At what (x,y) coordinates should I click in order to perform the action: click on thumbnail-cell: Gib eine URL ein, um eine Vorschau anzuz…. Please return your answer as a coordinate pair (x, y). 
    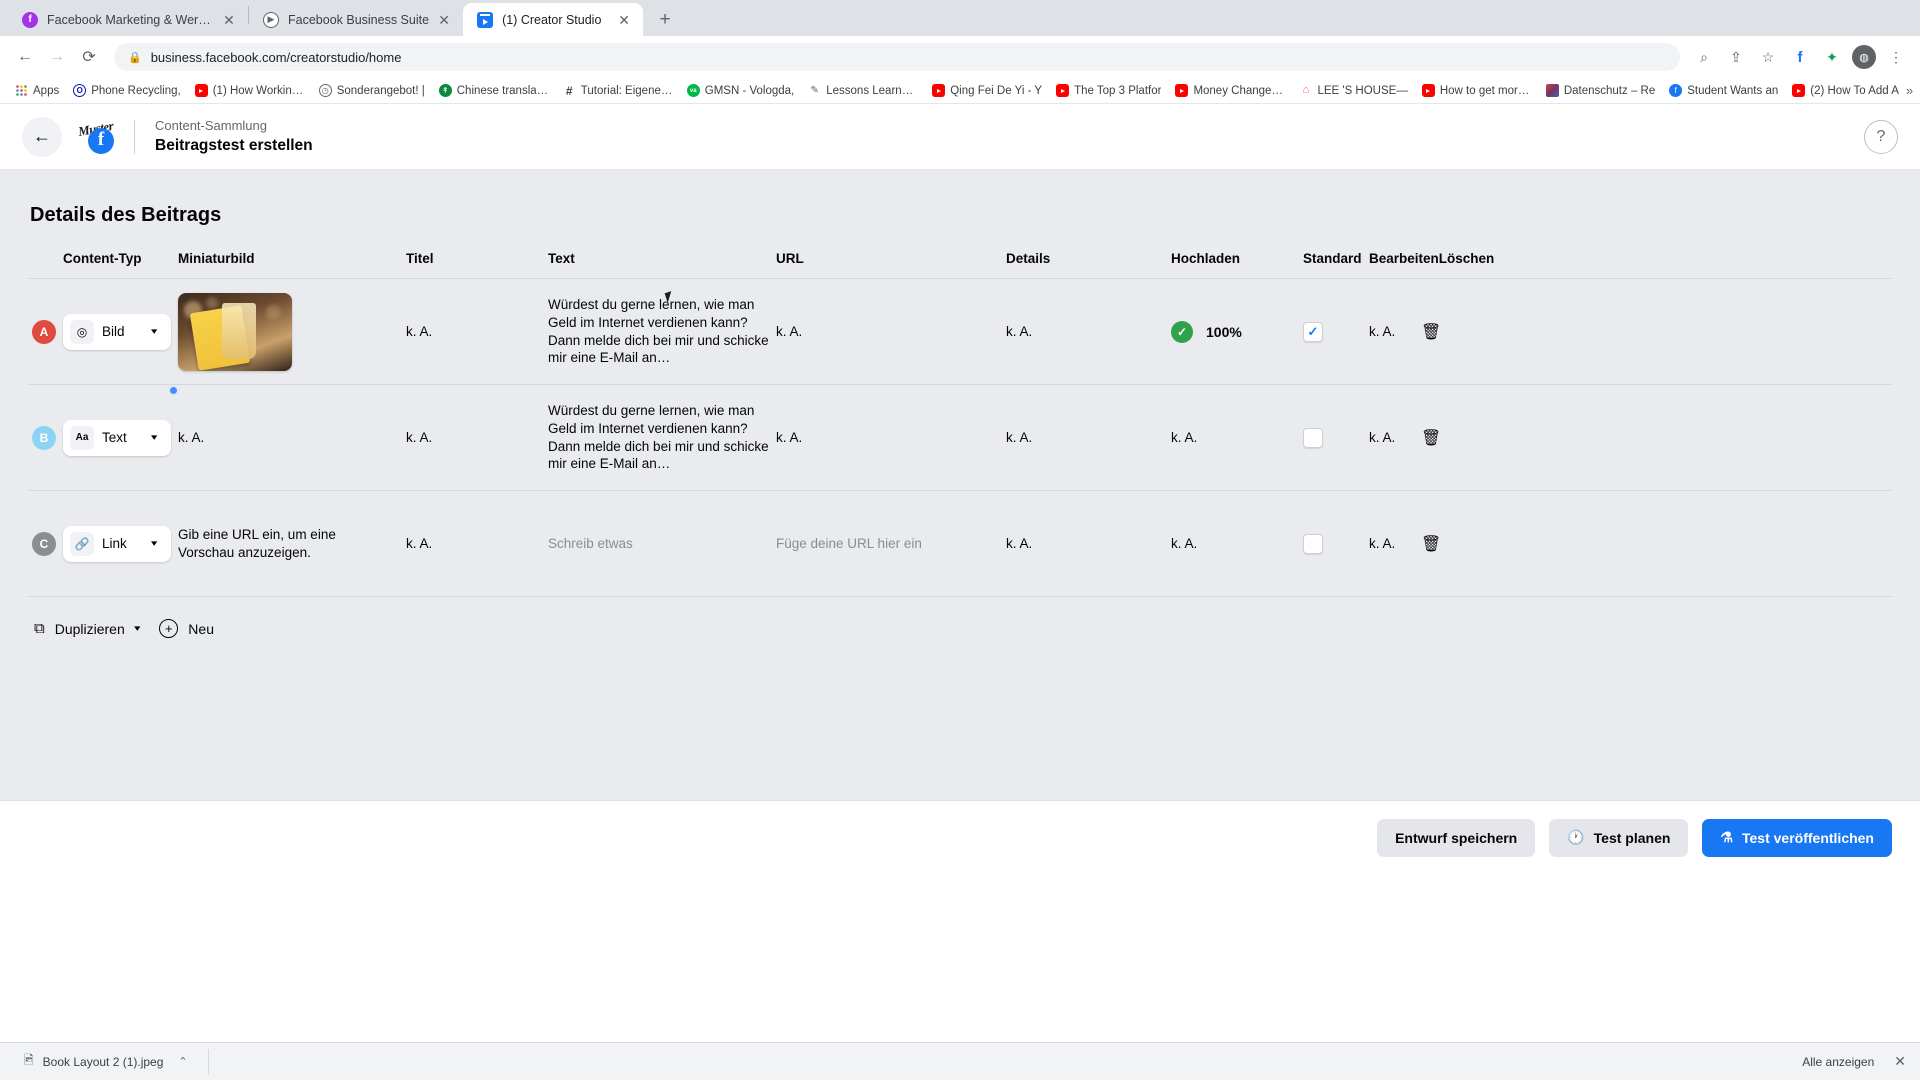
    Looking at the image, I should click on (257, 543).